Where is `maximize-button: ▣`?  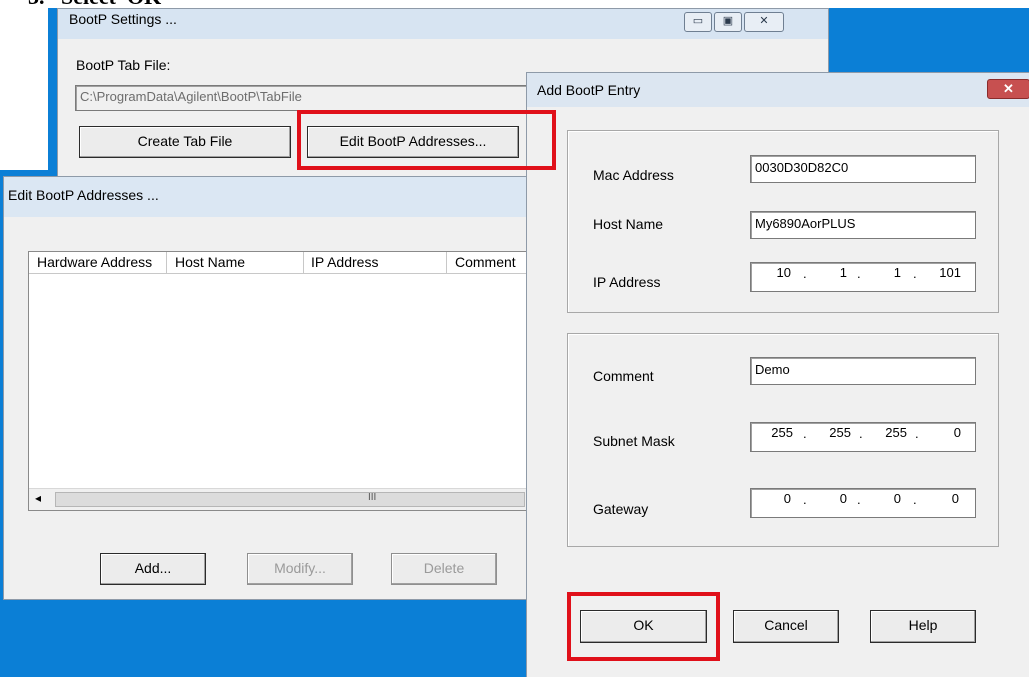 maximize-button: ▣ is located at coordinates (728, 22).